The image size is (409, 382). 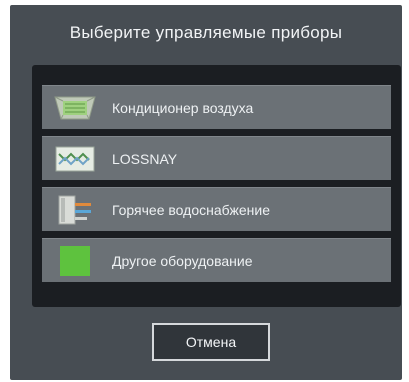 What do you see at coordinates (75, 108) in the screenshot?
I see `air-conditioner-icon` at bounding box center [75, 108].